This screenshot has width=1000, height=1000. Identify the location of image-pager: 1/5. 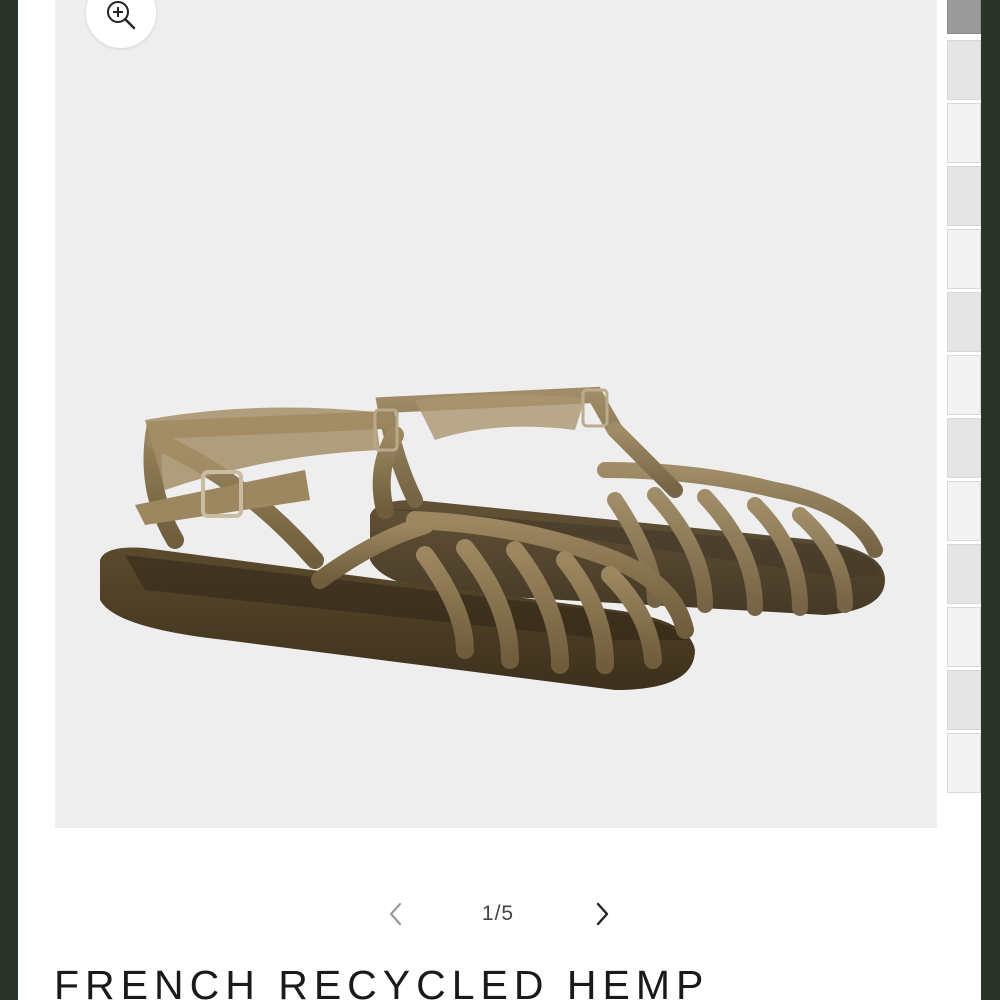
(499, 914).